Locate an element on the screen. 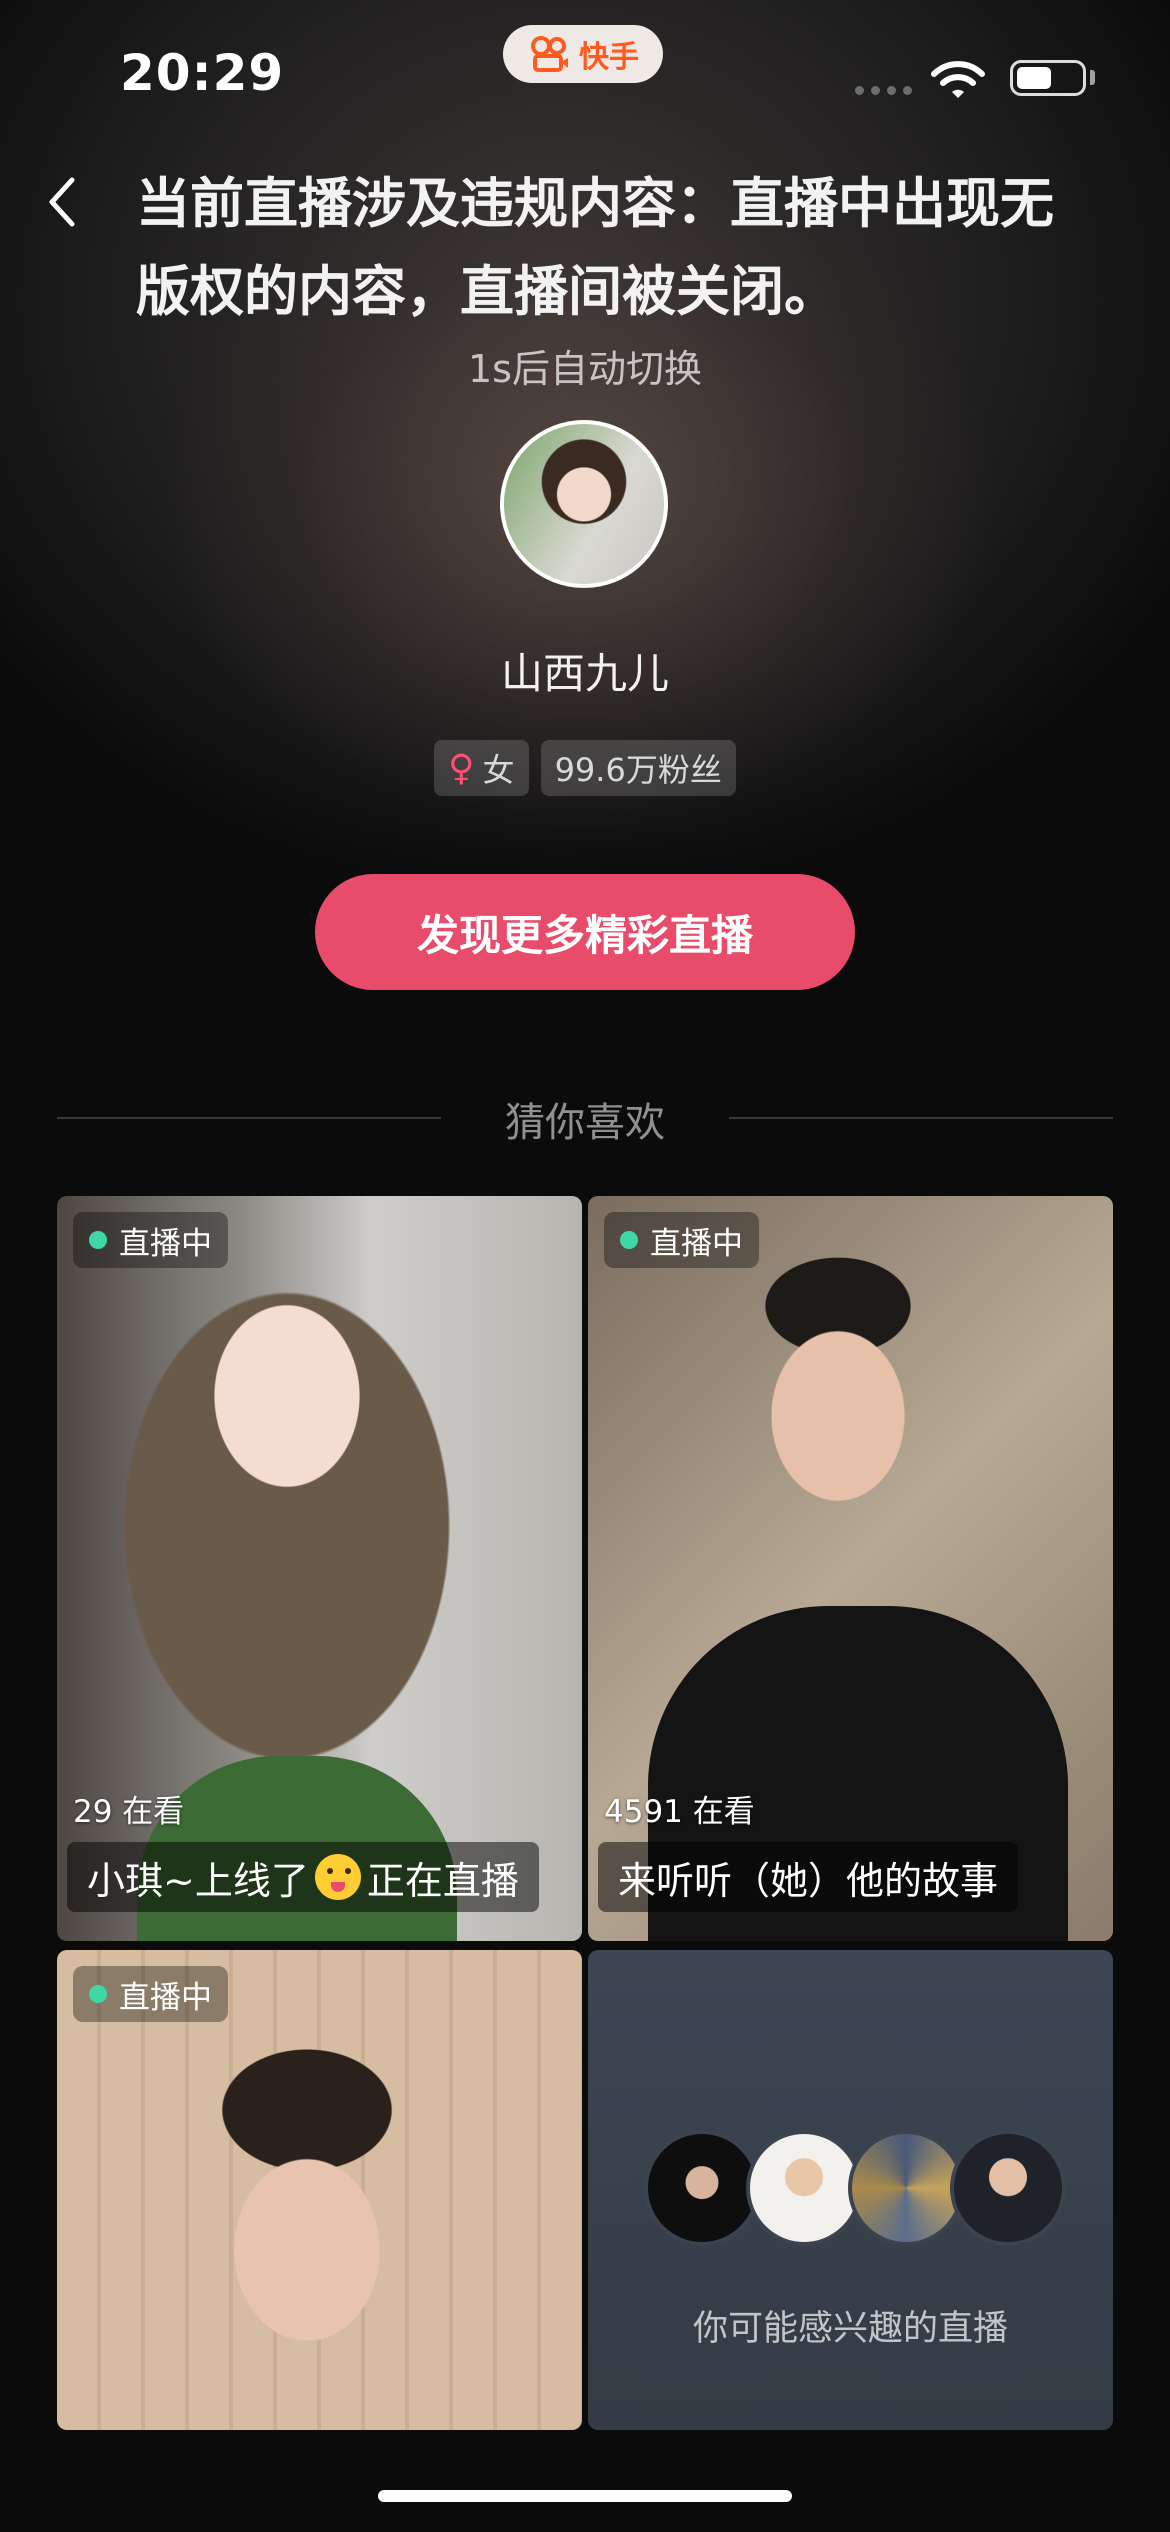 The width and height of the screenshot is (1170, 2532). recommended-avatars is located at coordinates (855, 2188).